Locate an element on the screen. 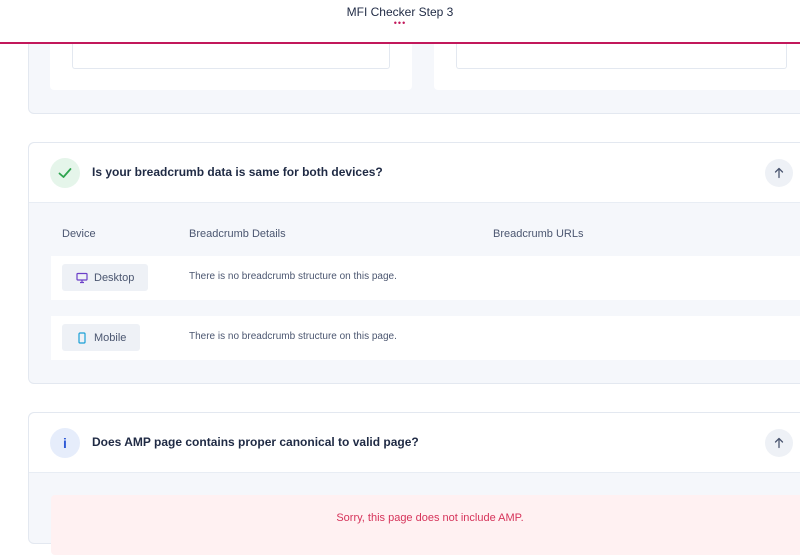  amp-error-alert: Sorry, this page does not include AMP. is located at coordinates (425, 525).